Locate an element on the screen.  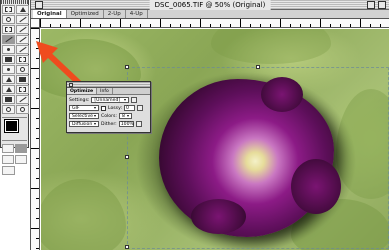
format-value: GIF is located at coordinates (76, 108).